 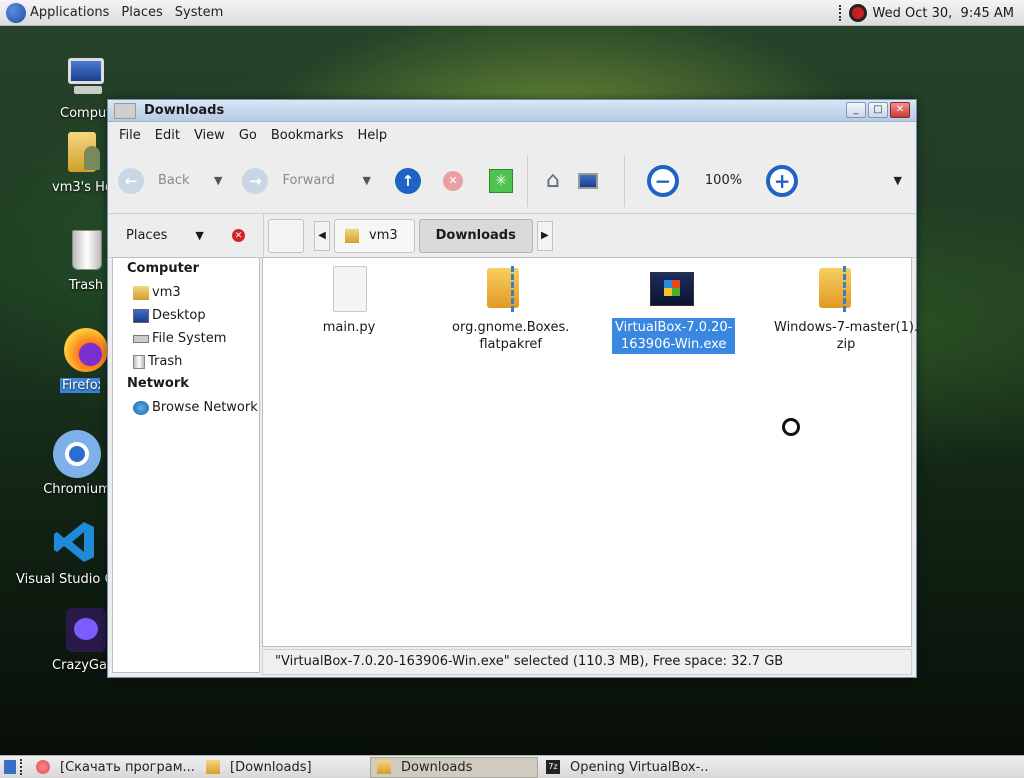 I want to click on chevron-down-icon: ▼, so click(x=199, y=235).